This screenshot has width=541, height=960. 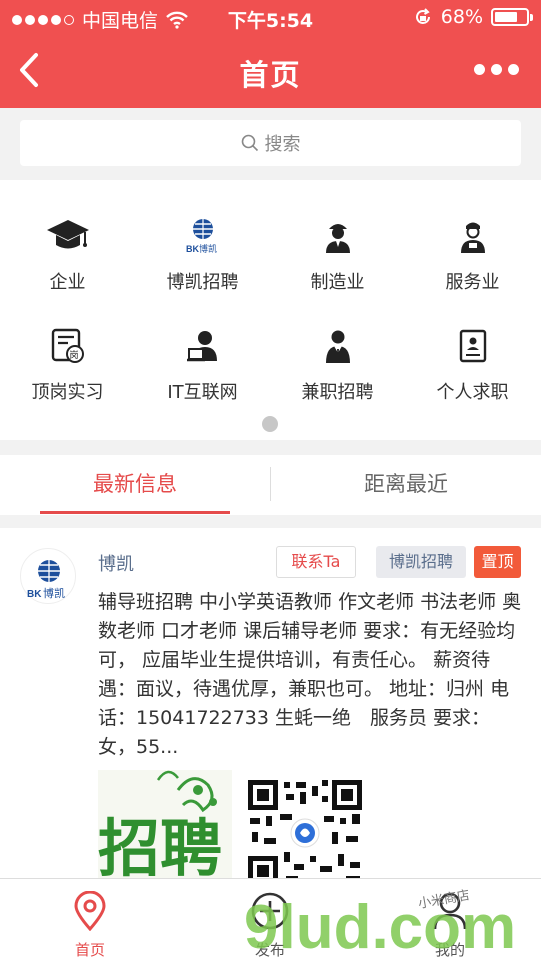 I want to click on category-parttime: 兼职招聘, so click(x=337, y=363).